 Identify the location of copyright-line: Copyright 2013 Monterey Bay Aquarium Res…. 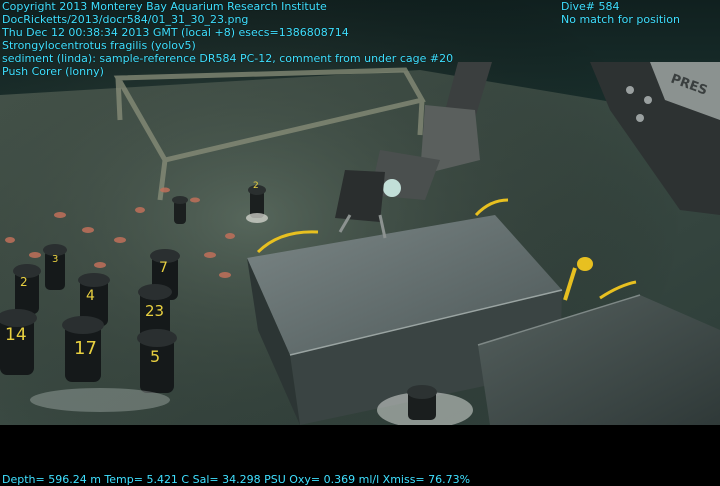
(164, 6).